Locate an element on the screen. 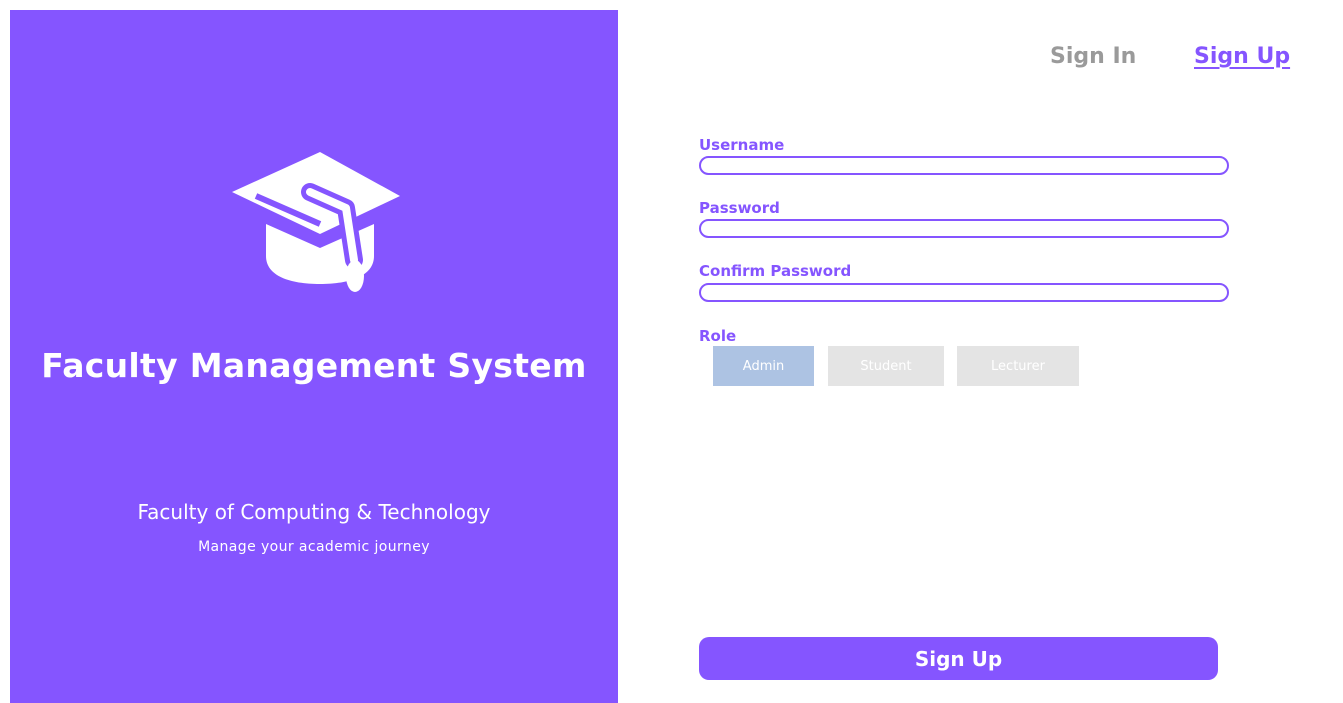  password-label: Password is located at coordinates (739, 208).